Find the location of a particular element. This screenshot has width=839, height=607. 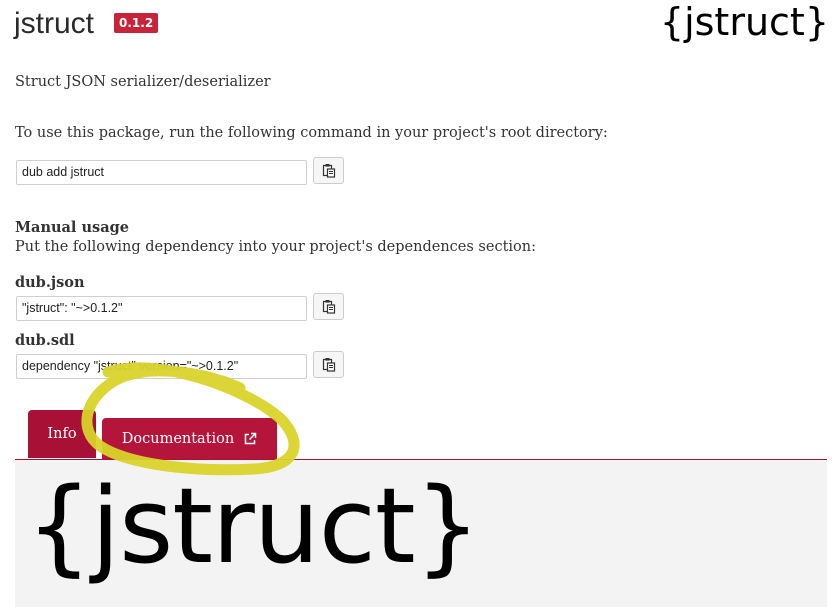

install-command-field: dub add jstruct is located at coordinates (161, 172).